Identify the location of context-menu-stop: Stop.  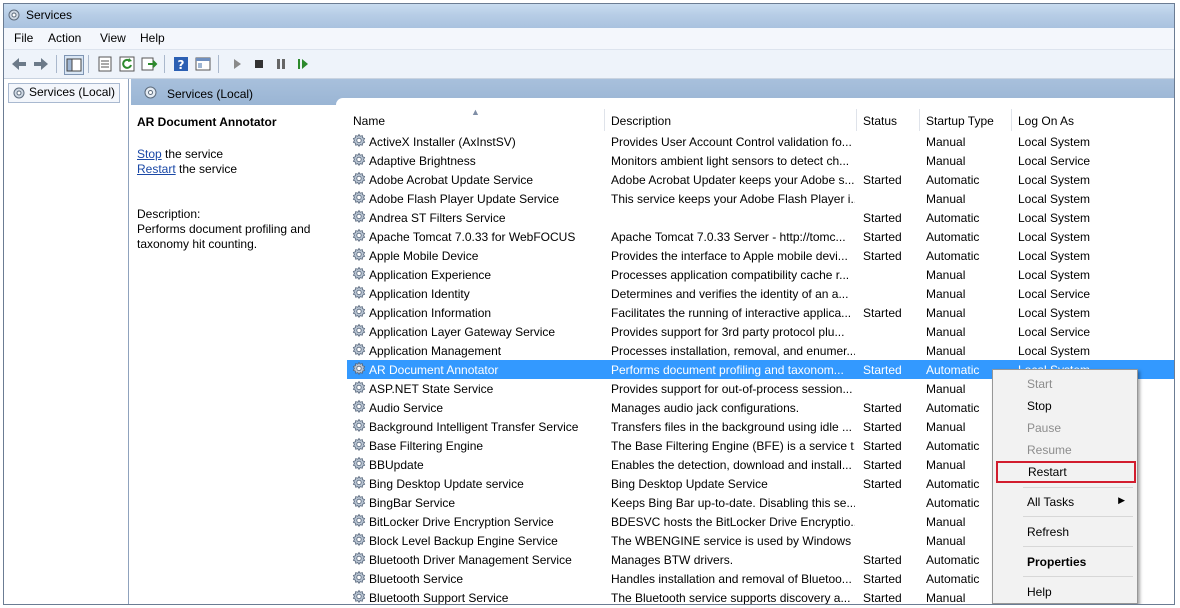
(1065, 406).